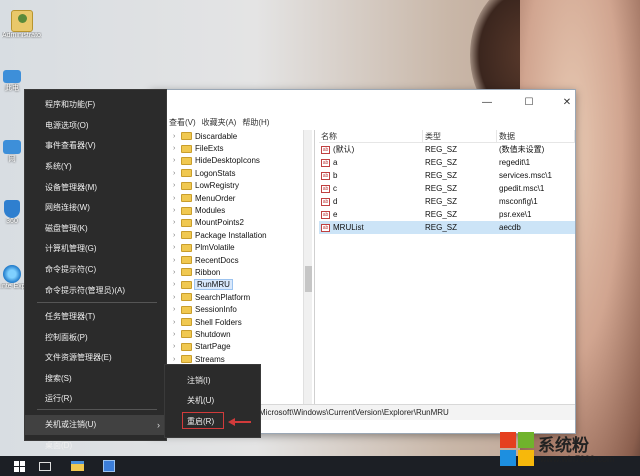  Describe the element at coordinates (78, 357) in the screenshot. I see `power-menu-item-label: 文件资源管理器(E)` at that location.